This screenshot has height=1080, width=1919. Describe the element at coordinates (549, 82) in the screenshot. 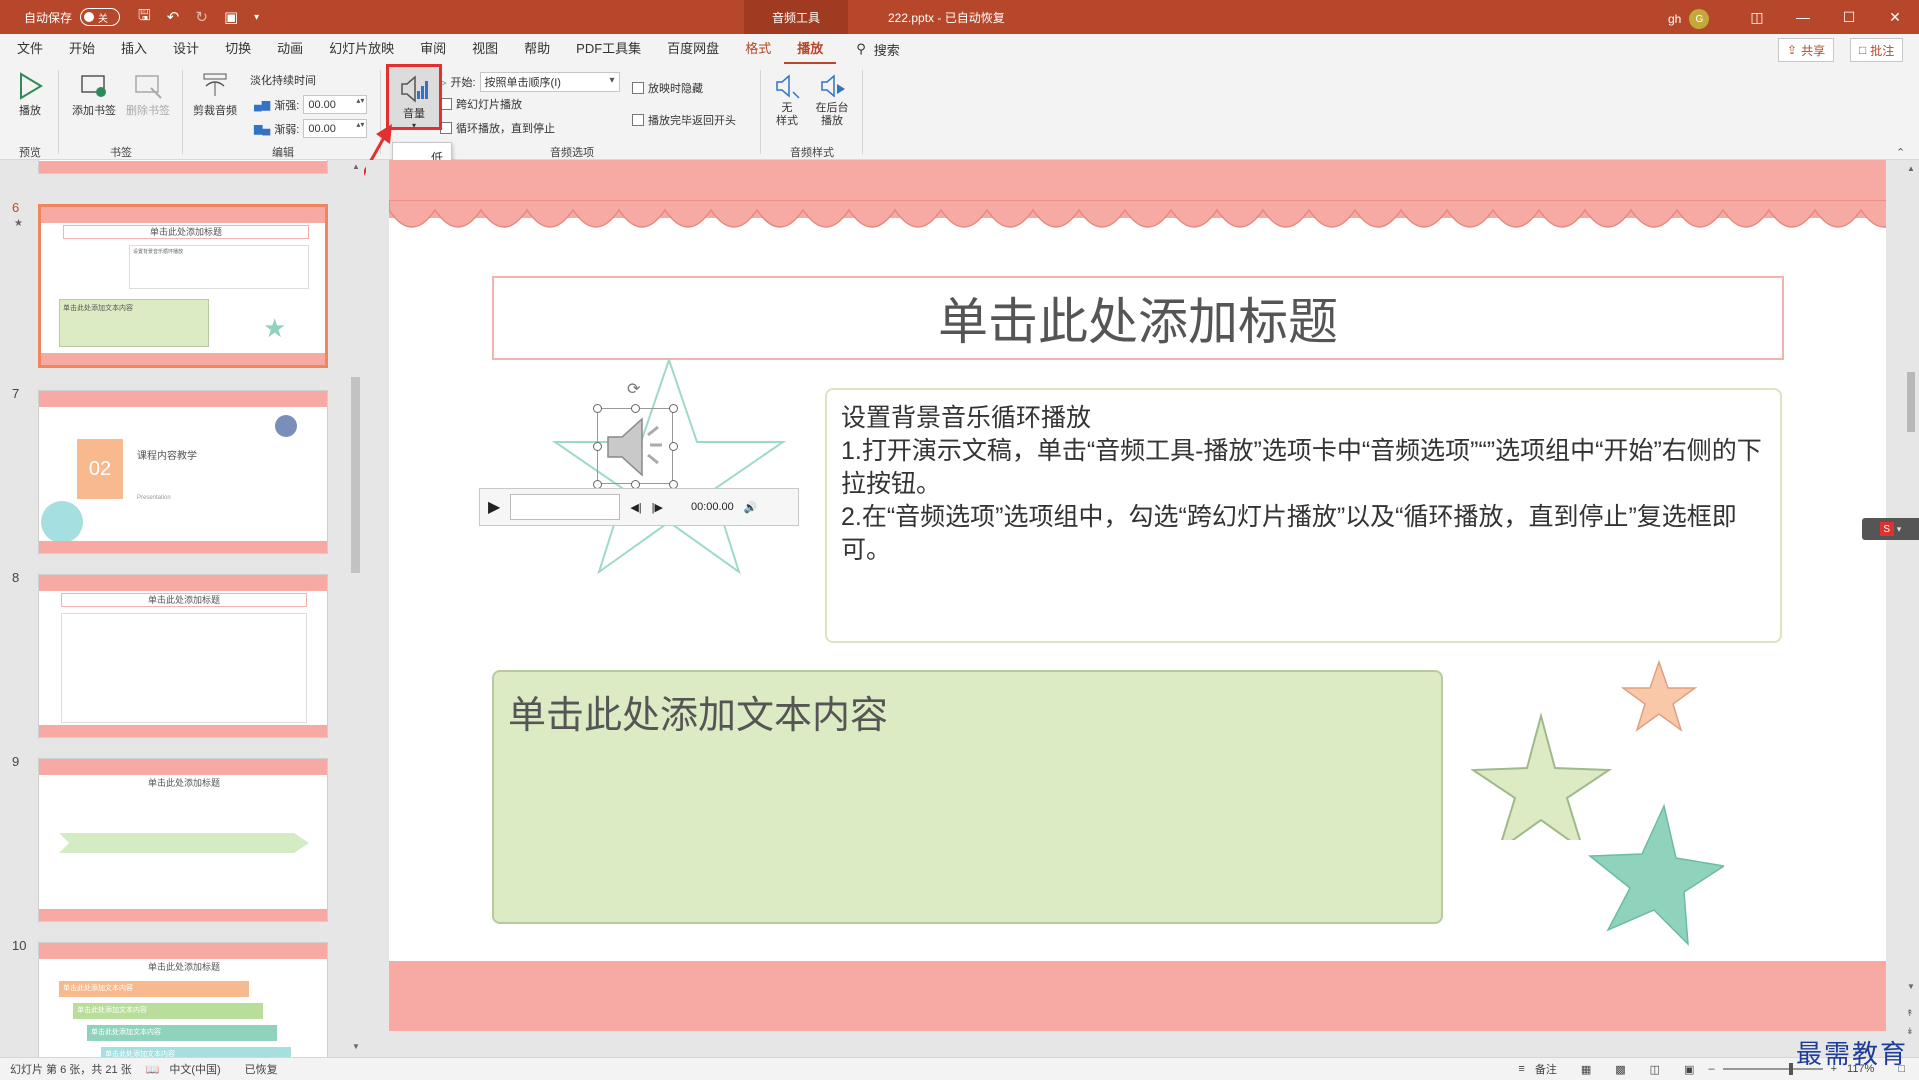

I see `start-select: 按照单击顺序(I)` at that location.